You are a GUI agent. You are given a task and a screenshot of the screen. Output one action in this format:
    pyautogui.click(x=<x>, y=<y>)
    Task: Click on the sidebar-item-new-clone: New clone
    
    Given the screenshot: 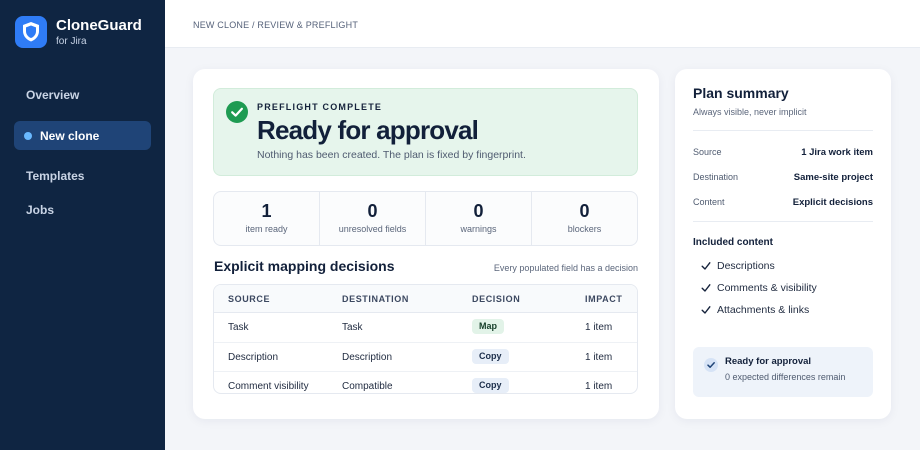 What is the action you would take?
    pyautogui.click(x=82, y=135)
    